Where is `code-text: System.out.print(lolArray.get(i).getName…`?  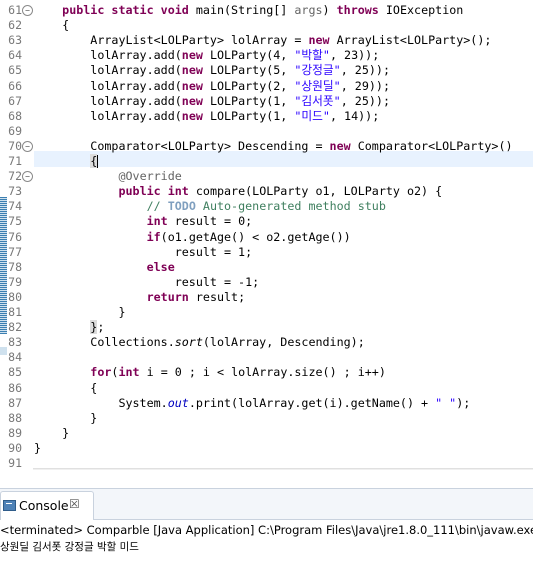
code-text: System.out.print(lolArray.get(i).getName… is located at coordinates (252, 402).